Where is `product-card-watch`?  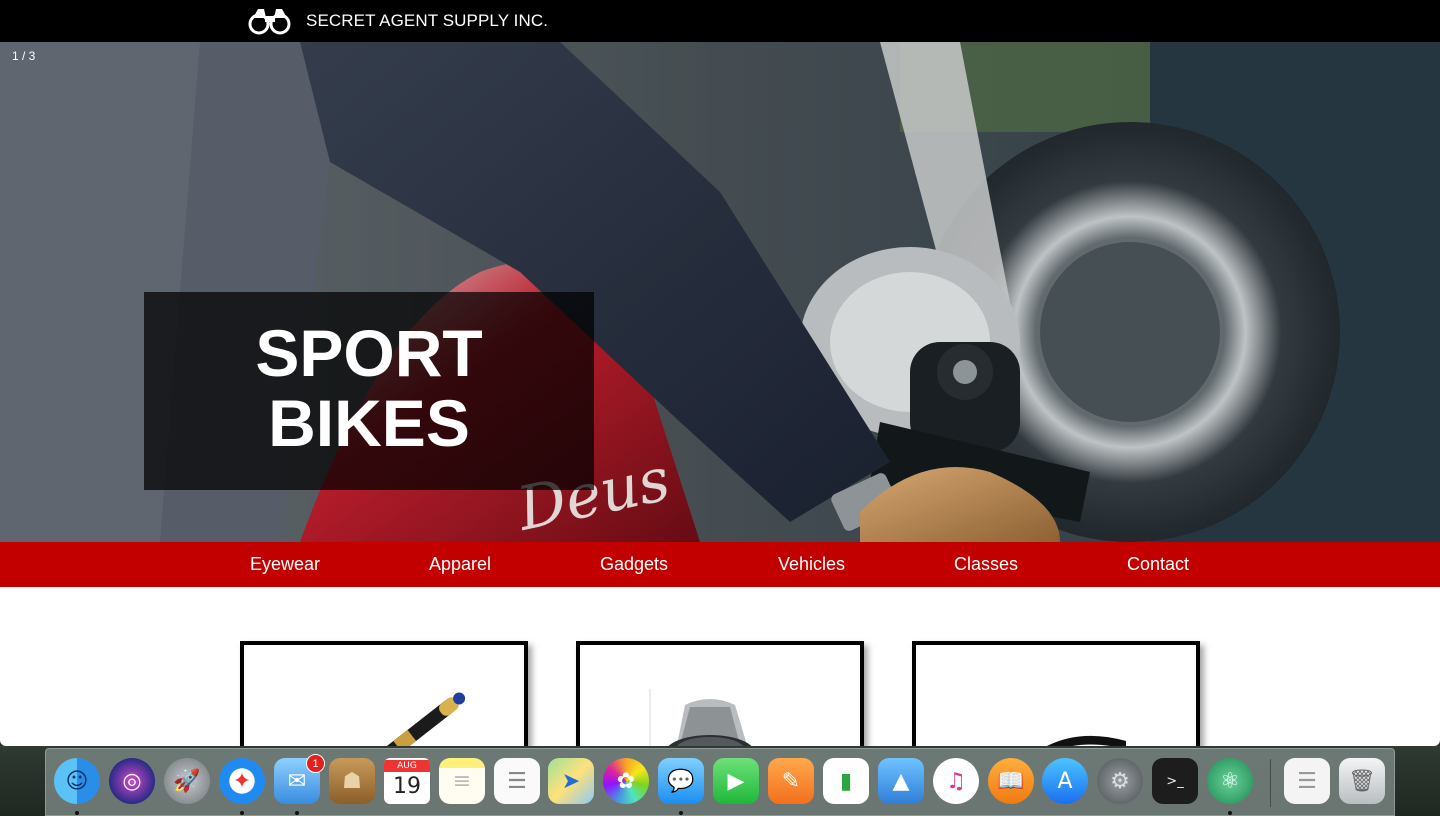 product-card-watch is located at coordinates (720, 693).